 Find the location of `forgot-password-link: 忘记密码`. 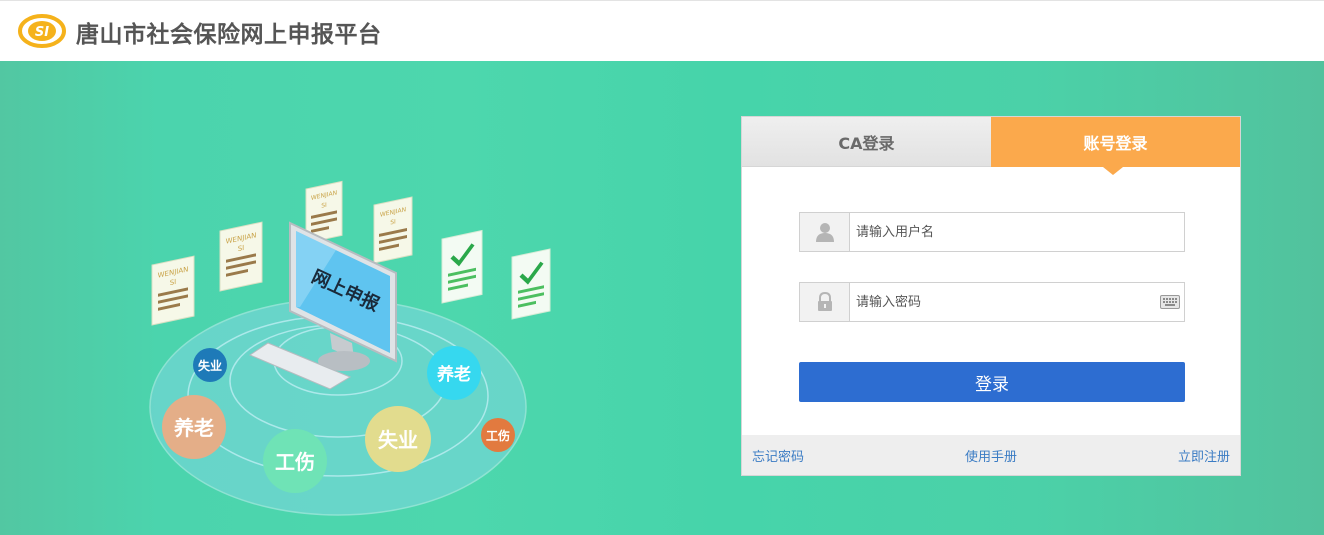

forgot-password-link: 忘记密码 is located at coordinates (778, 455).